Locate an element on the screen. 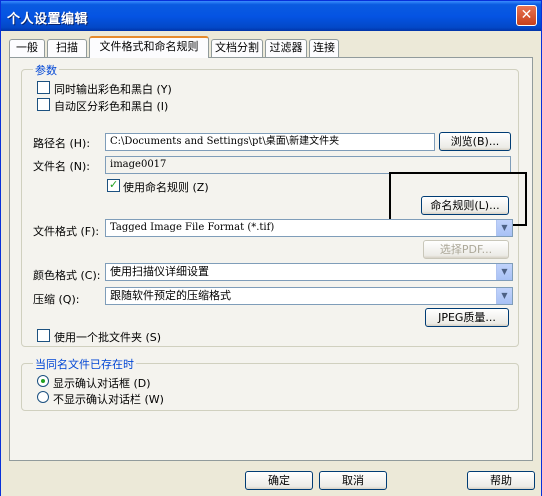  filename-label: 文件名 (N): is located at coordinates (62, 166).